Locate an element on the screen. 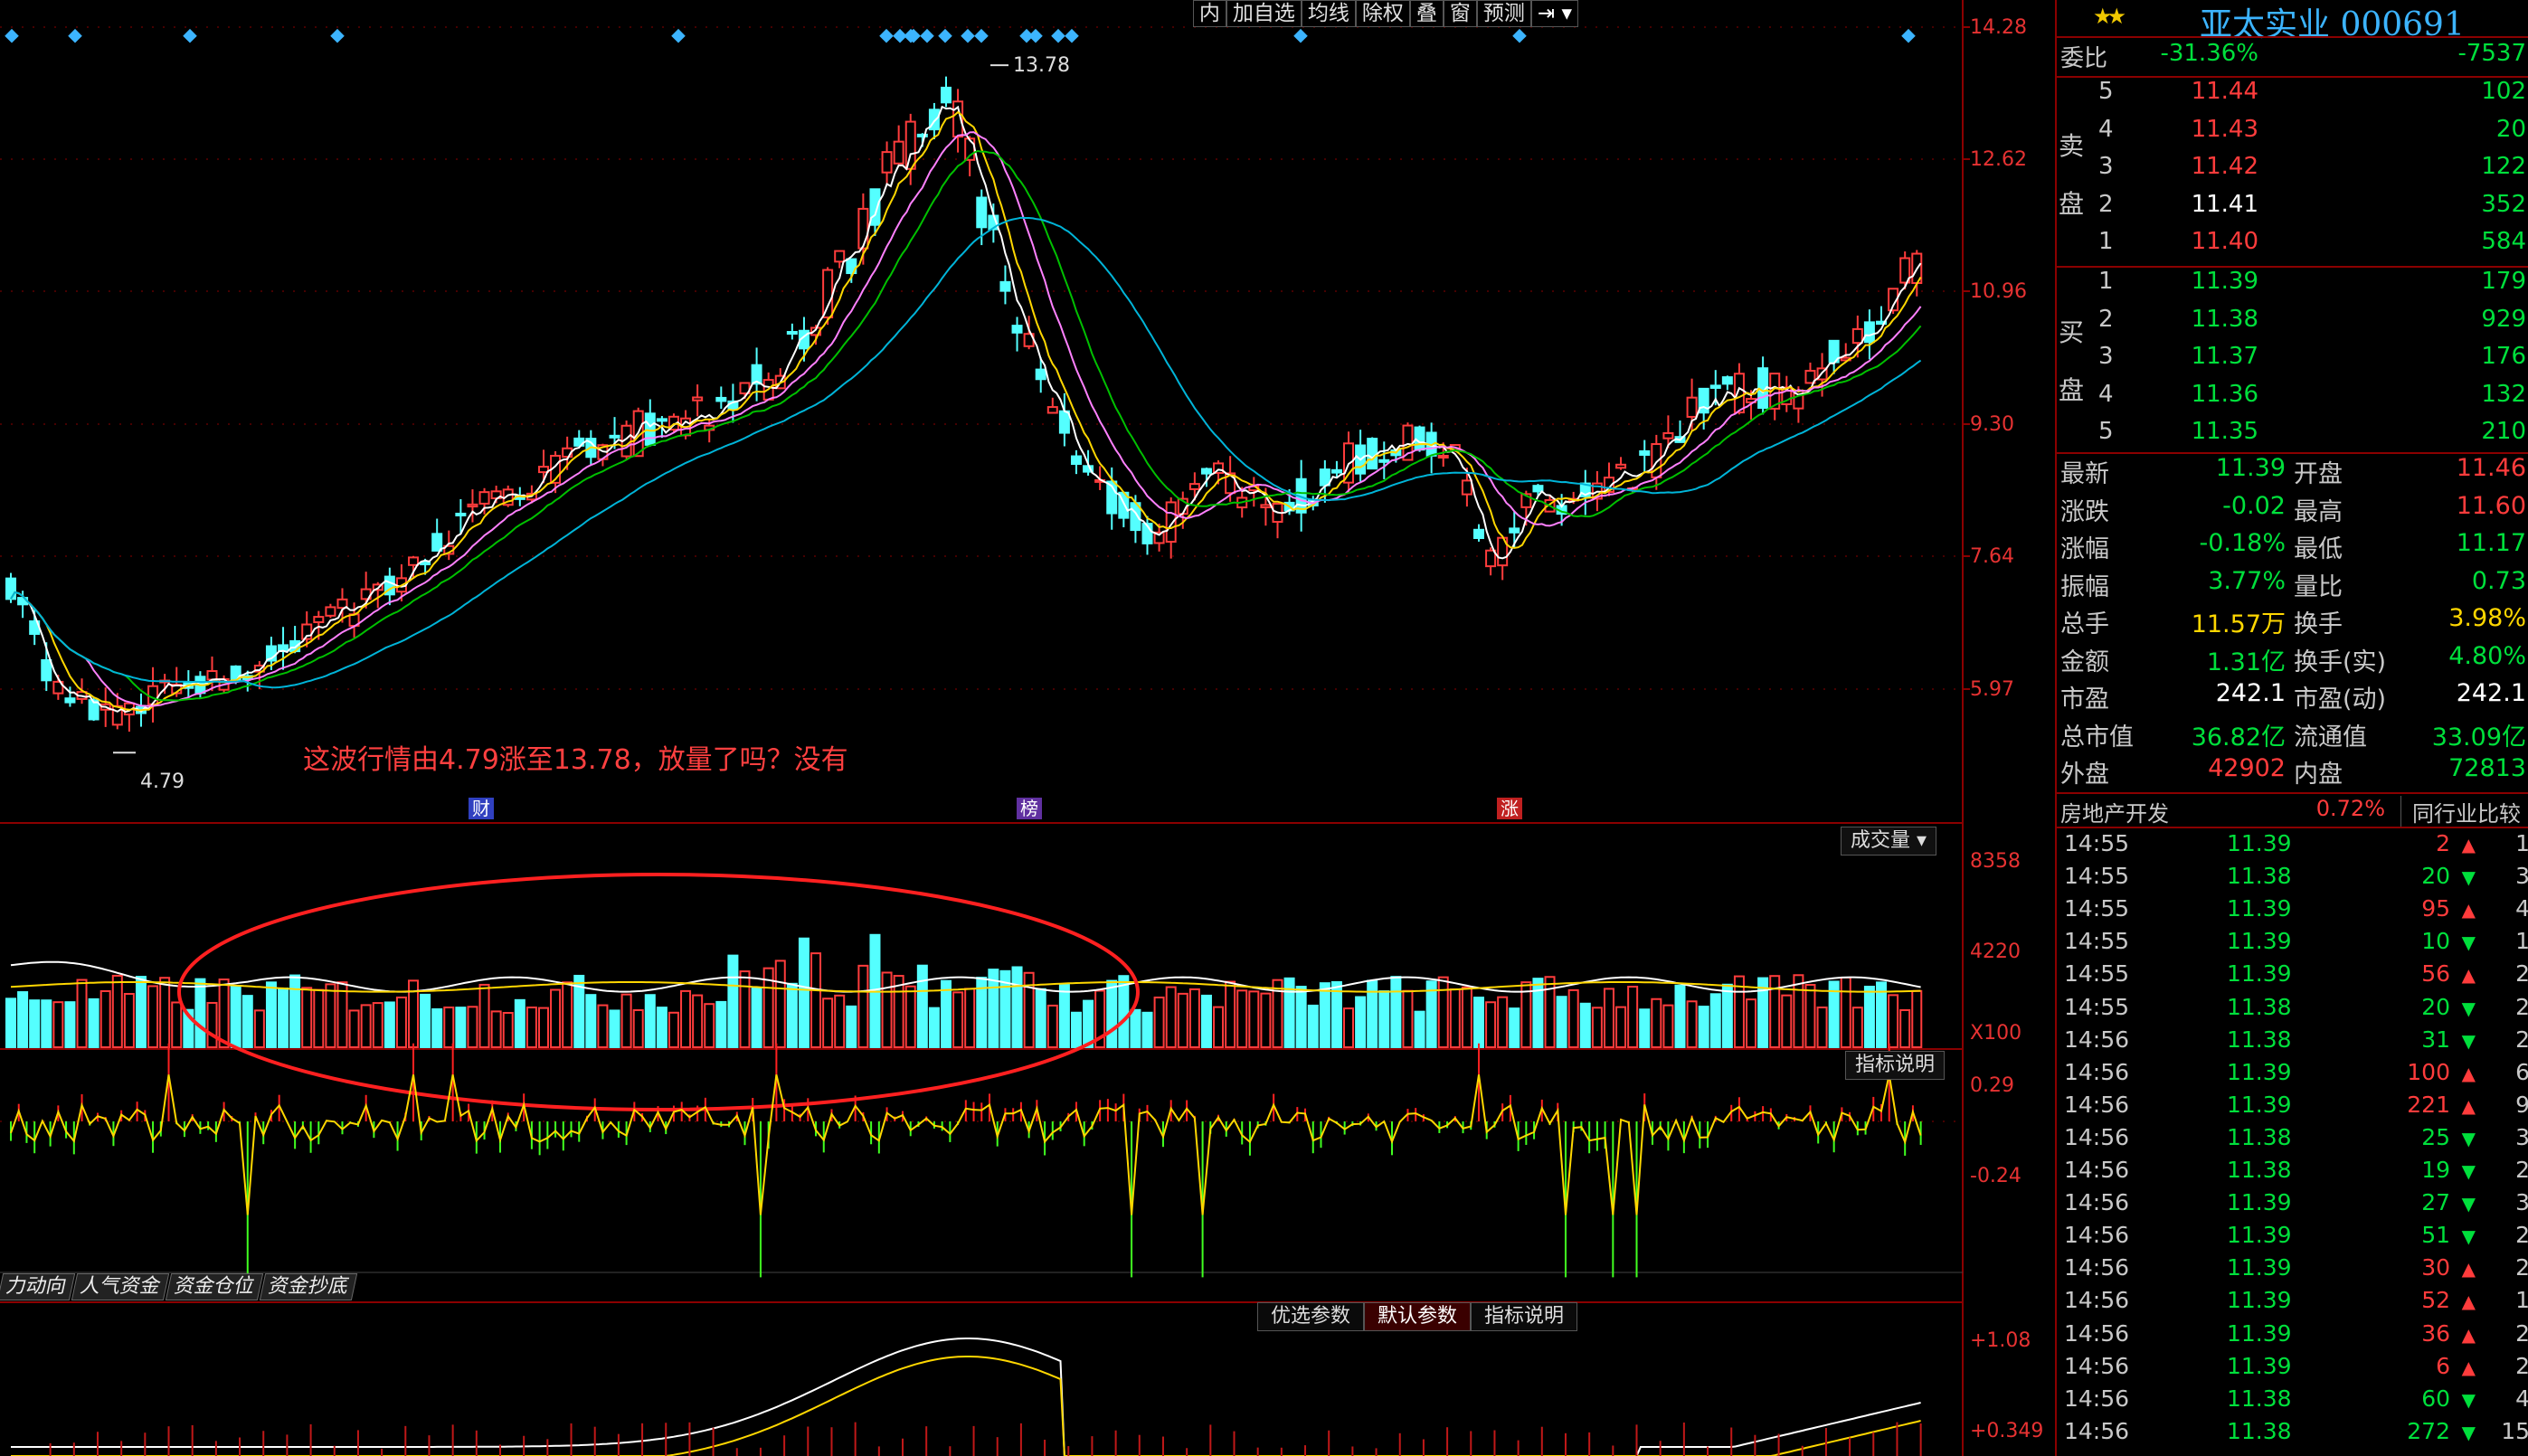 The image size is (2528, 1456). sell-level-row: 1 11.40 584 is located at coordinates (2292, 246).